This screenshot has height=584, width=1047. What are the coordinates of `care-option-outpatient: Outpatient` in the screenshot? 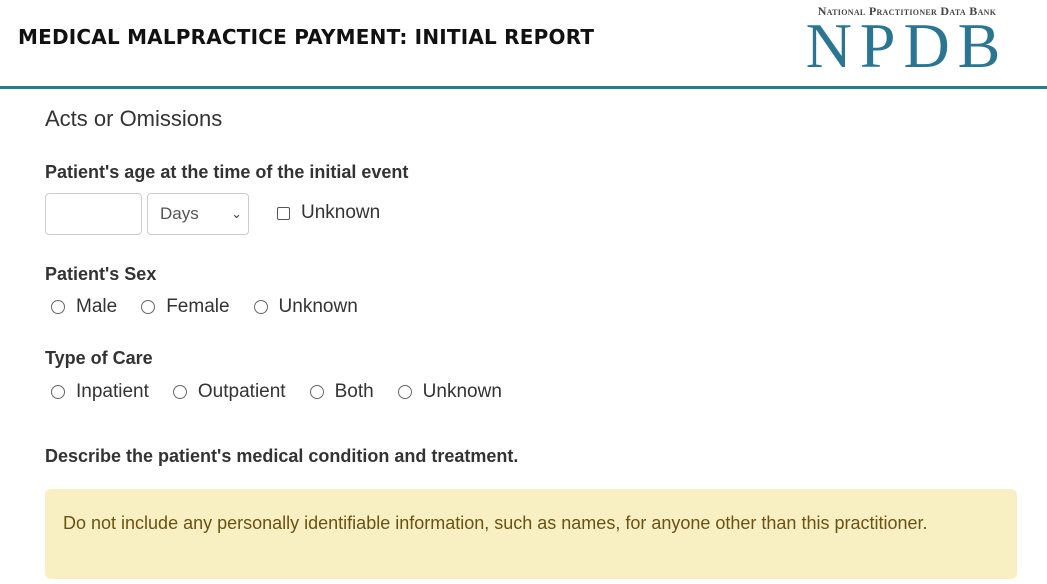 It's located at (229, 392).